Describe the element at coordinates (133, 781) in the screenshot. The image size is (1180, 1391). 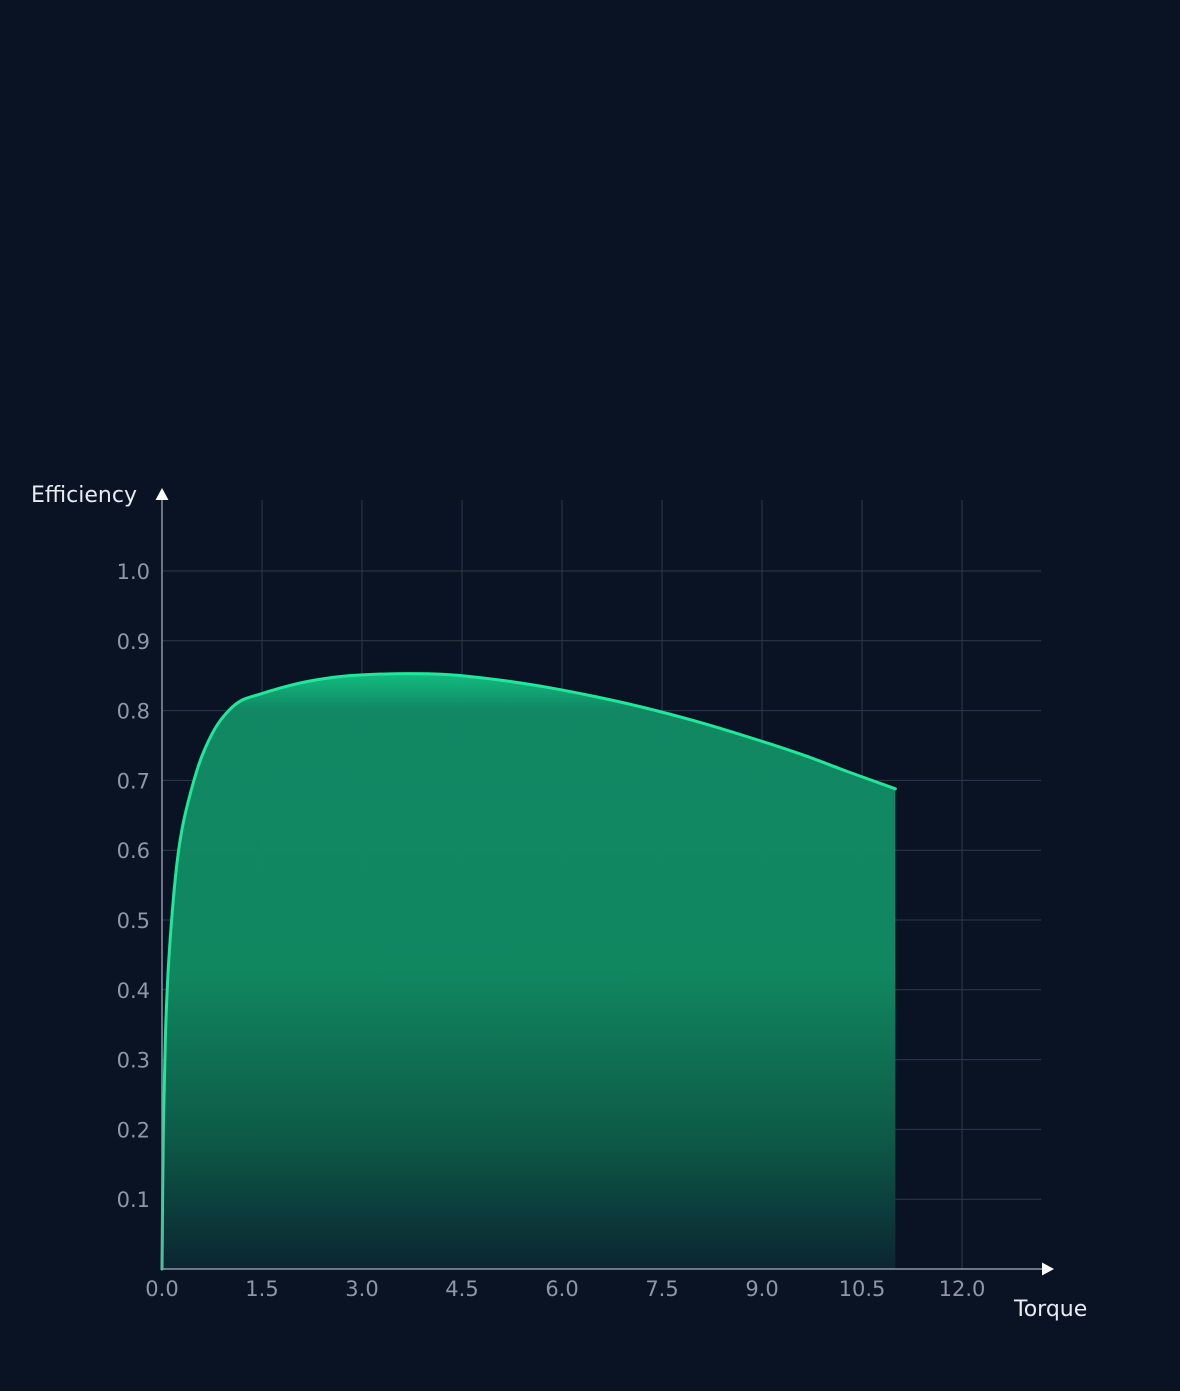
I see `y-tick-label: 0.7` at that location.